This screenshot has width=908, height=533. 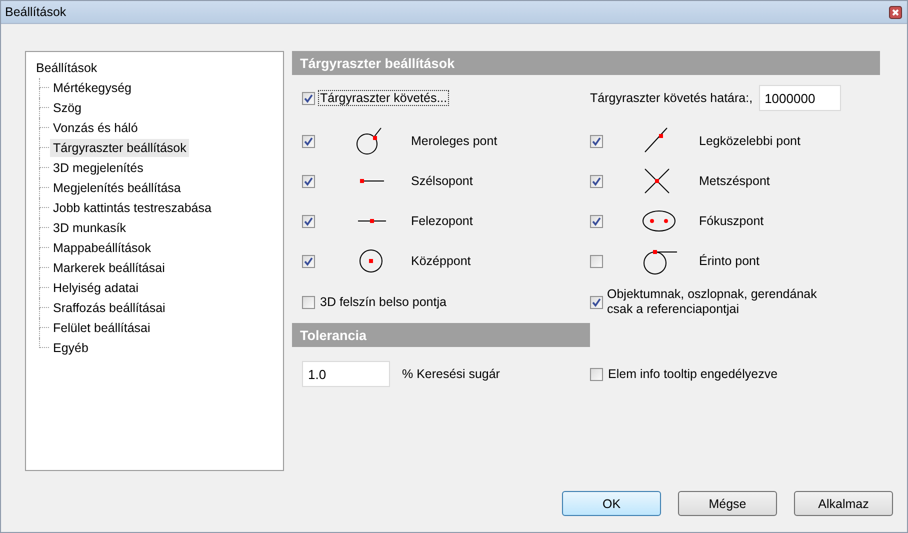 I want to click on option-label: Fókuszpont, so click(x=731, y=221).